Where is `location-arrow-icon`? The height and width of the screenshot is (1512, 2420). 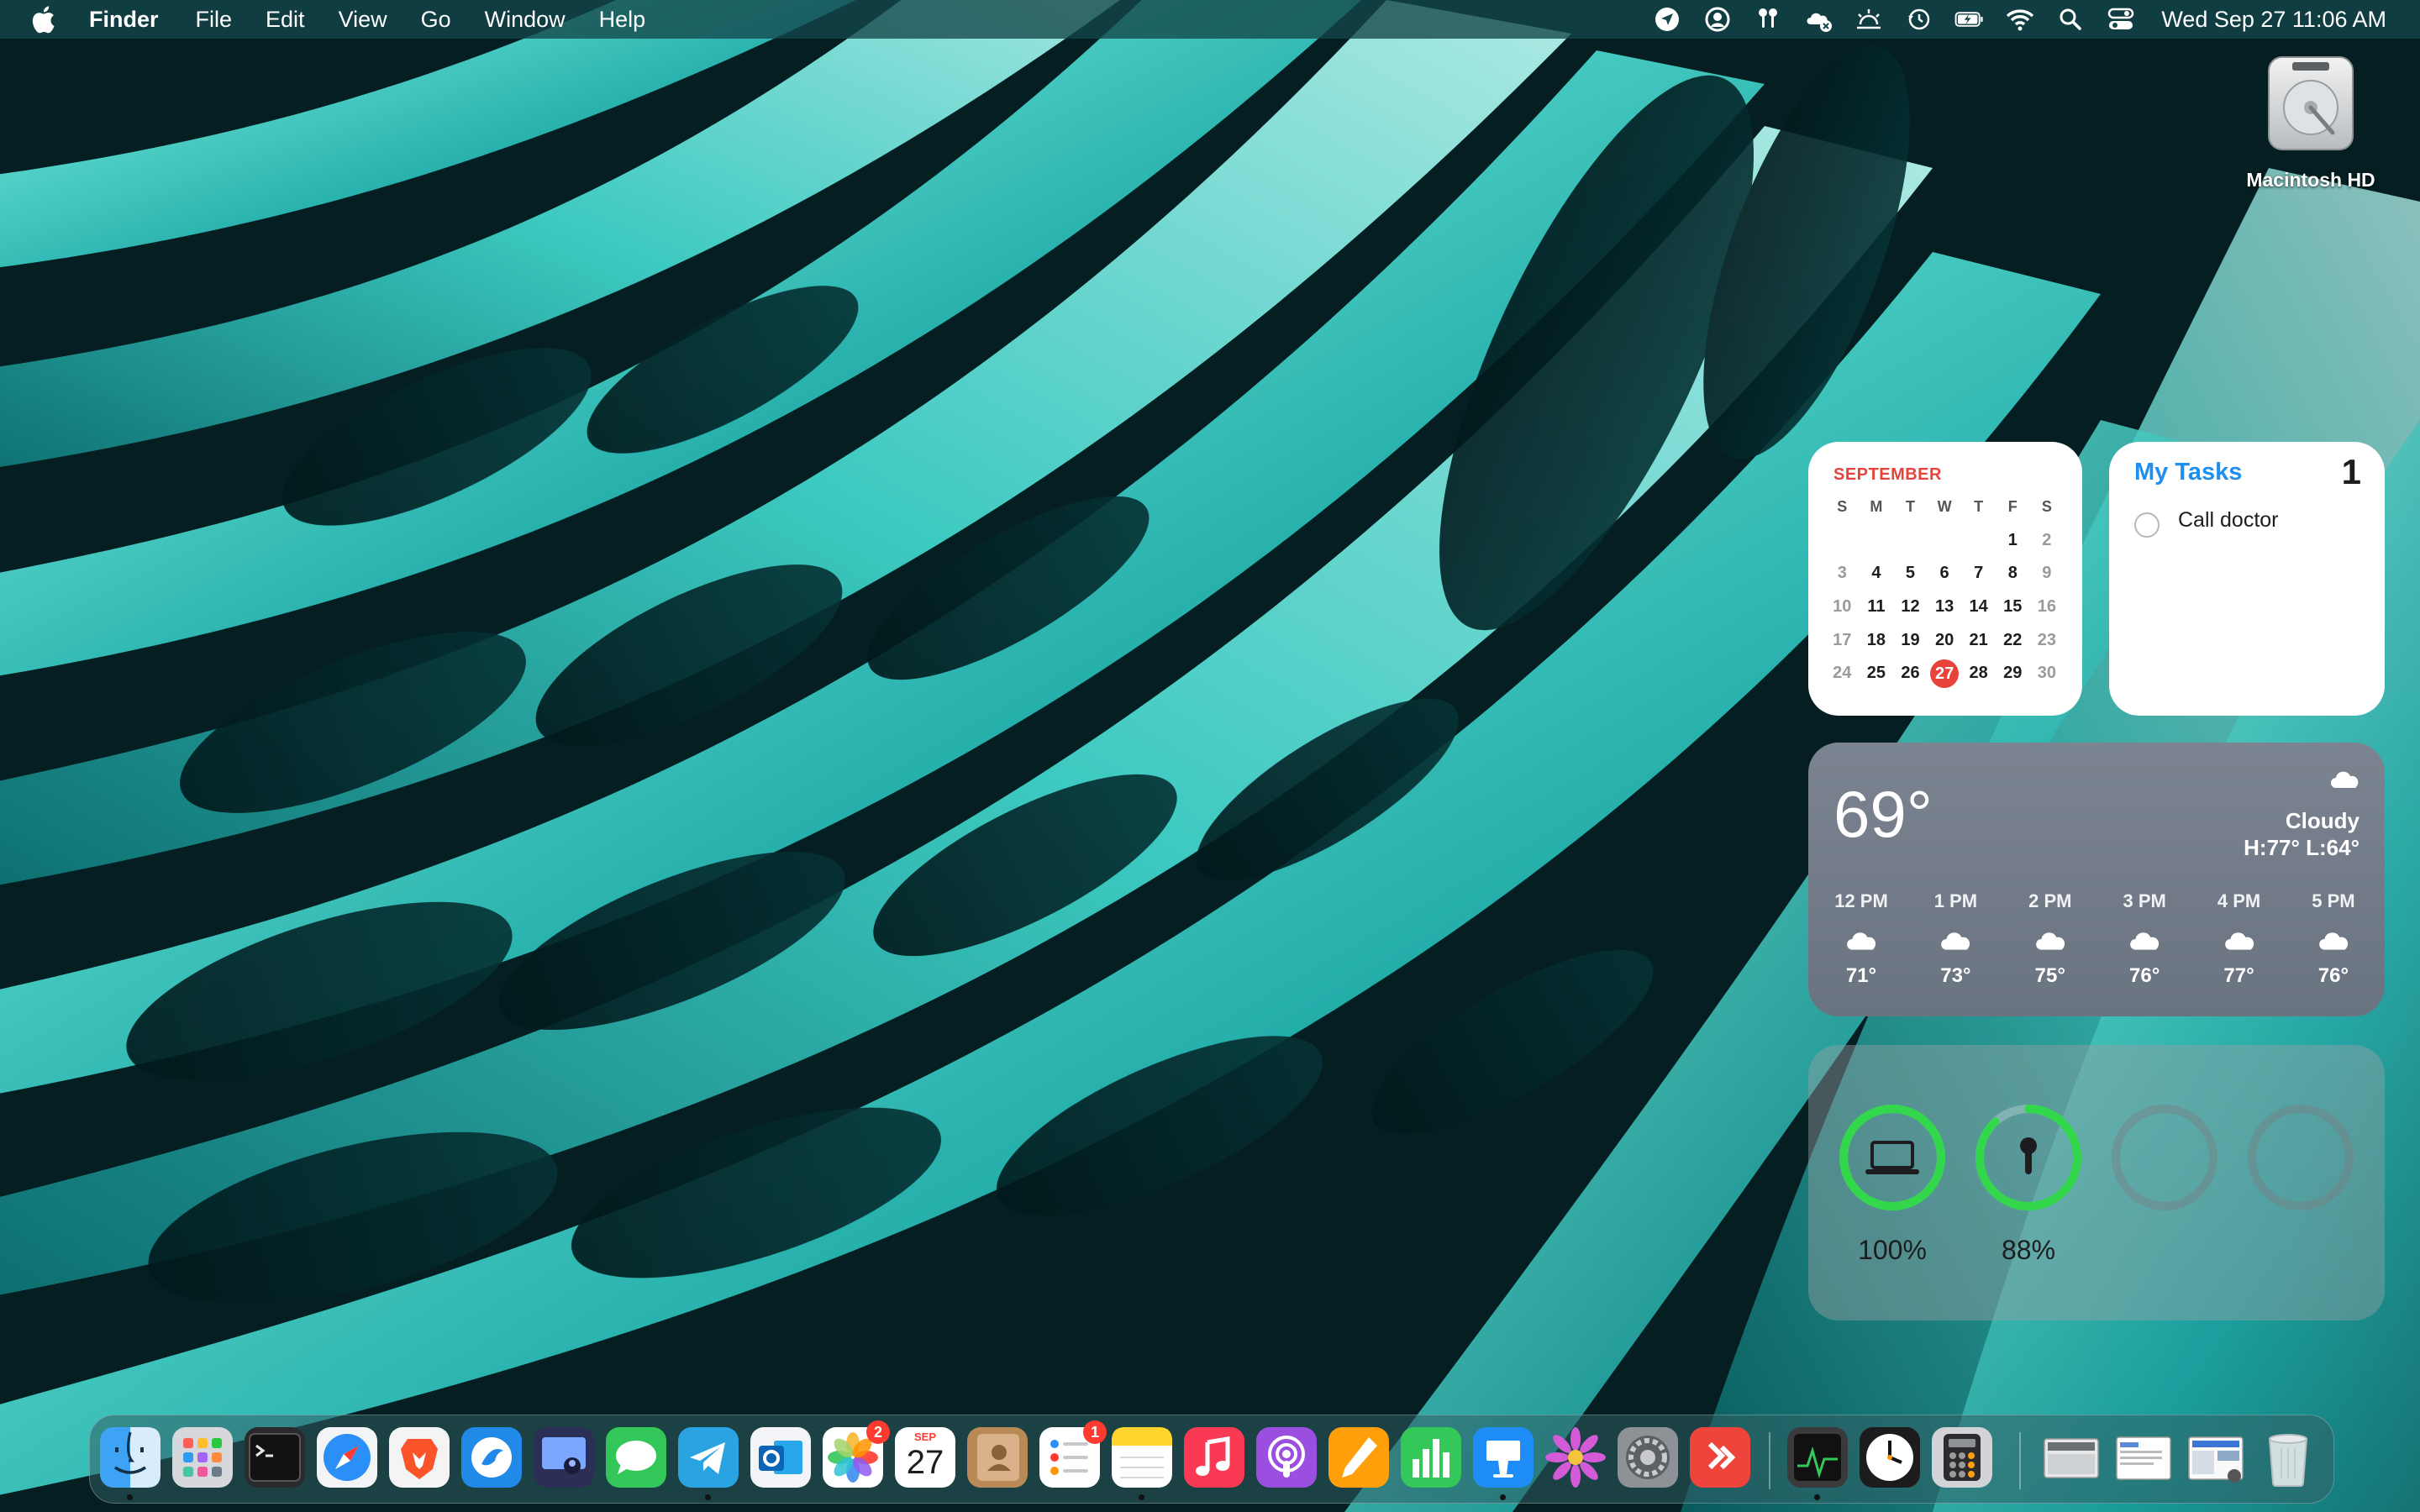 location-arrow-icon is located at coordinates (1667, 19).